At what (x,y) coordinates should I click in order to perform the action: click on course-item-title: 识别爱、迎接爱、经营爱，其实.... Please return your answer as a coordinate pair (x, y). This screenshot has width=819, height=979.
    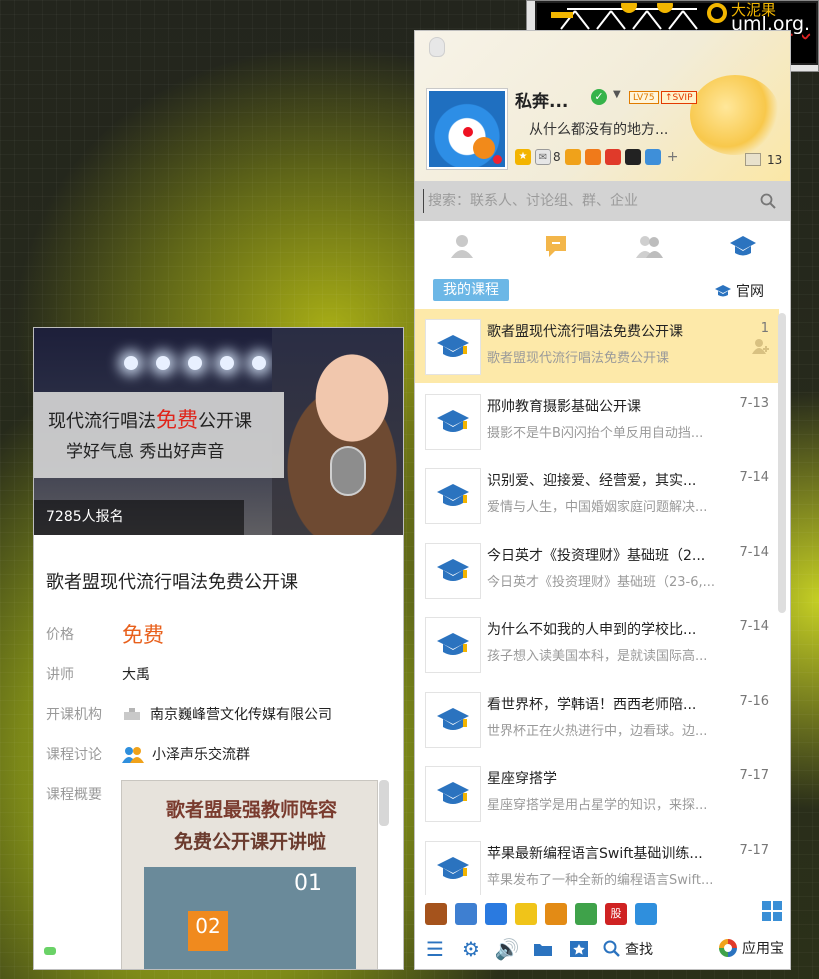
    Looking at the image, I should click on (592, 481).